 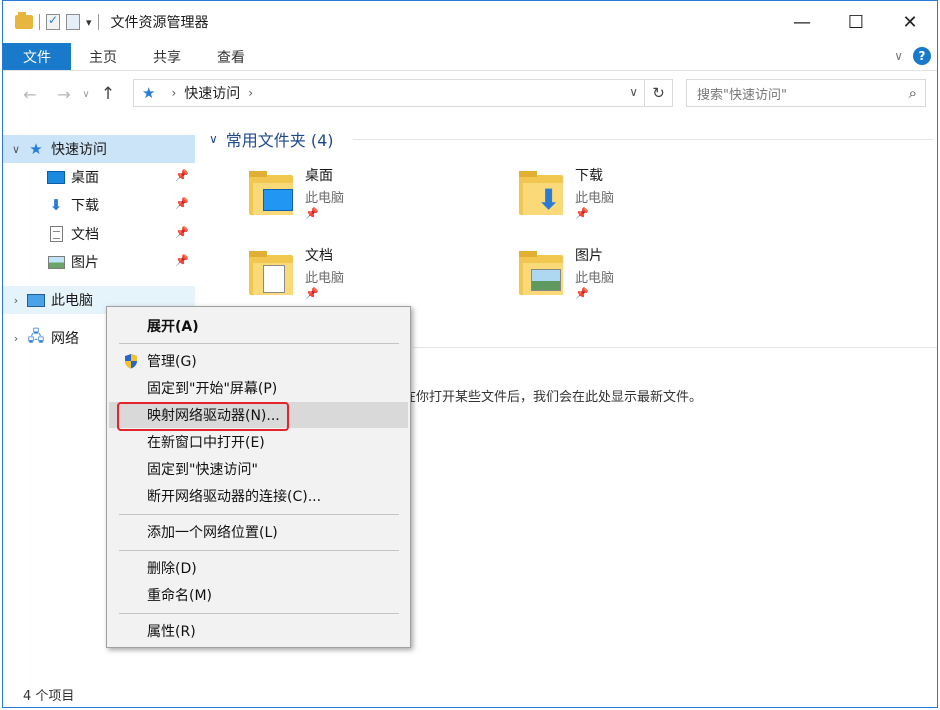 What do you see at coordinates (85, 206) in the screenshot?
I see `nav-label: 下载` at bounding box center [85, 206].